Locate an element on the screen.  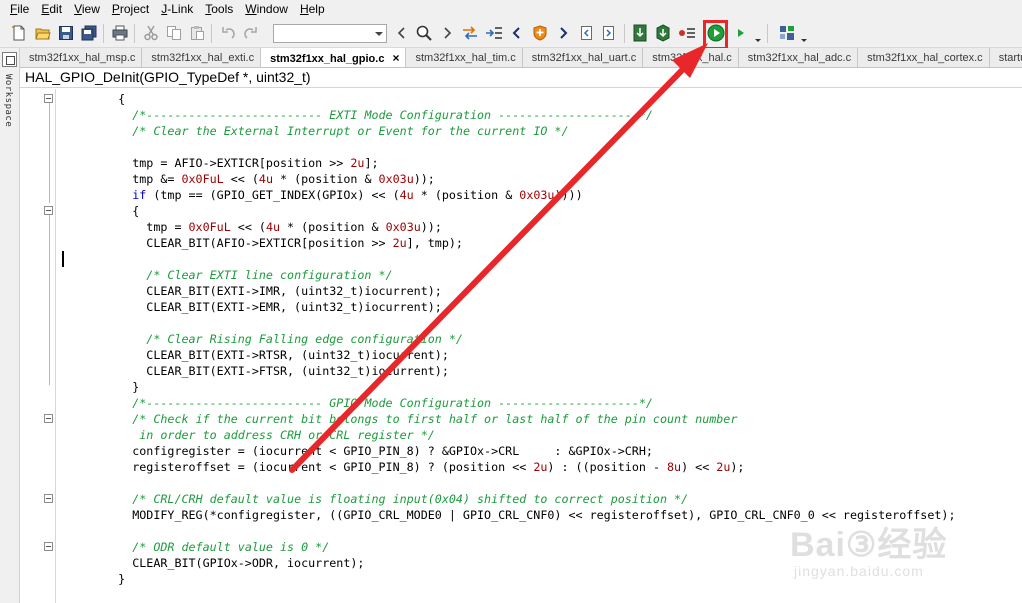
tab: stm32f1xx_hal_exti.c is located at coordinates (202, 57).